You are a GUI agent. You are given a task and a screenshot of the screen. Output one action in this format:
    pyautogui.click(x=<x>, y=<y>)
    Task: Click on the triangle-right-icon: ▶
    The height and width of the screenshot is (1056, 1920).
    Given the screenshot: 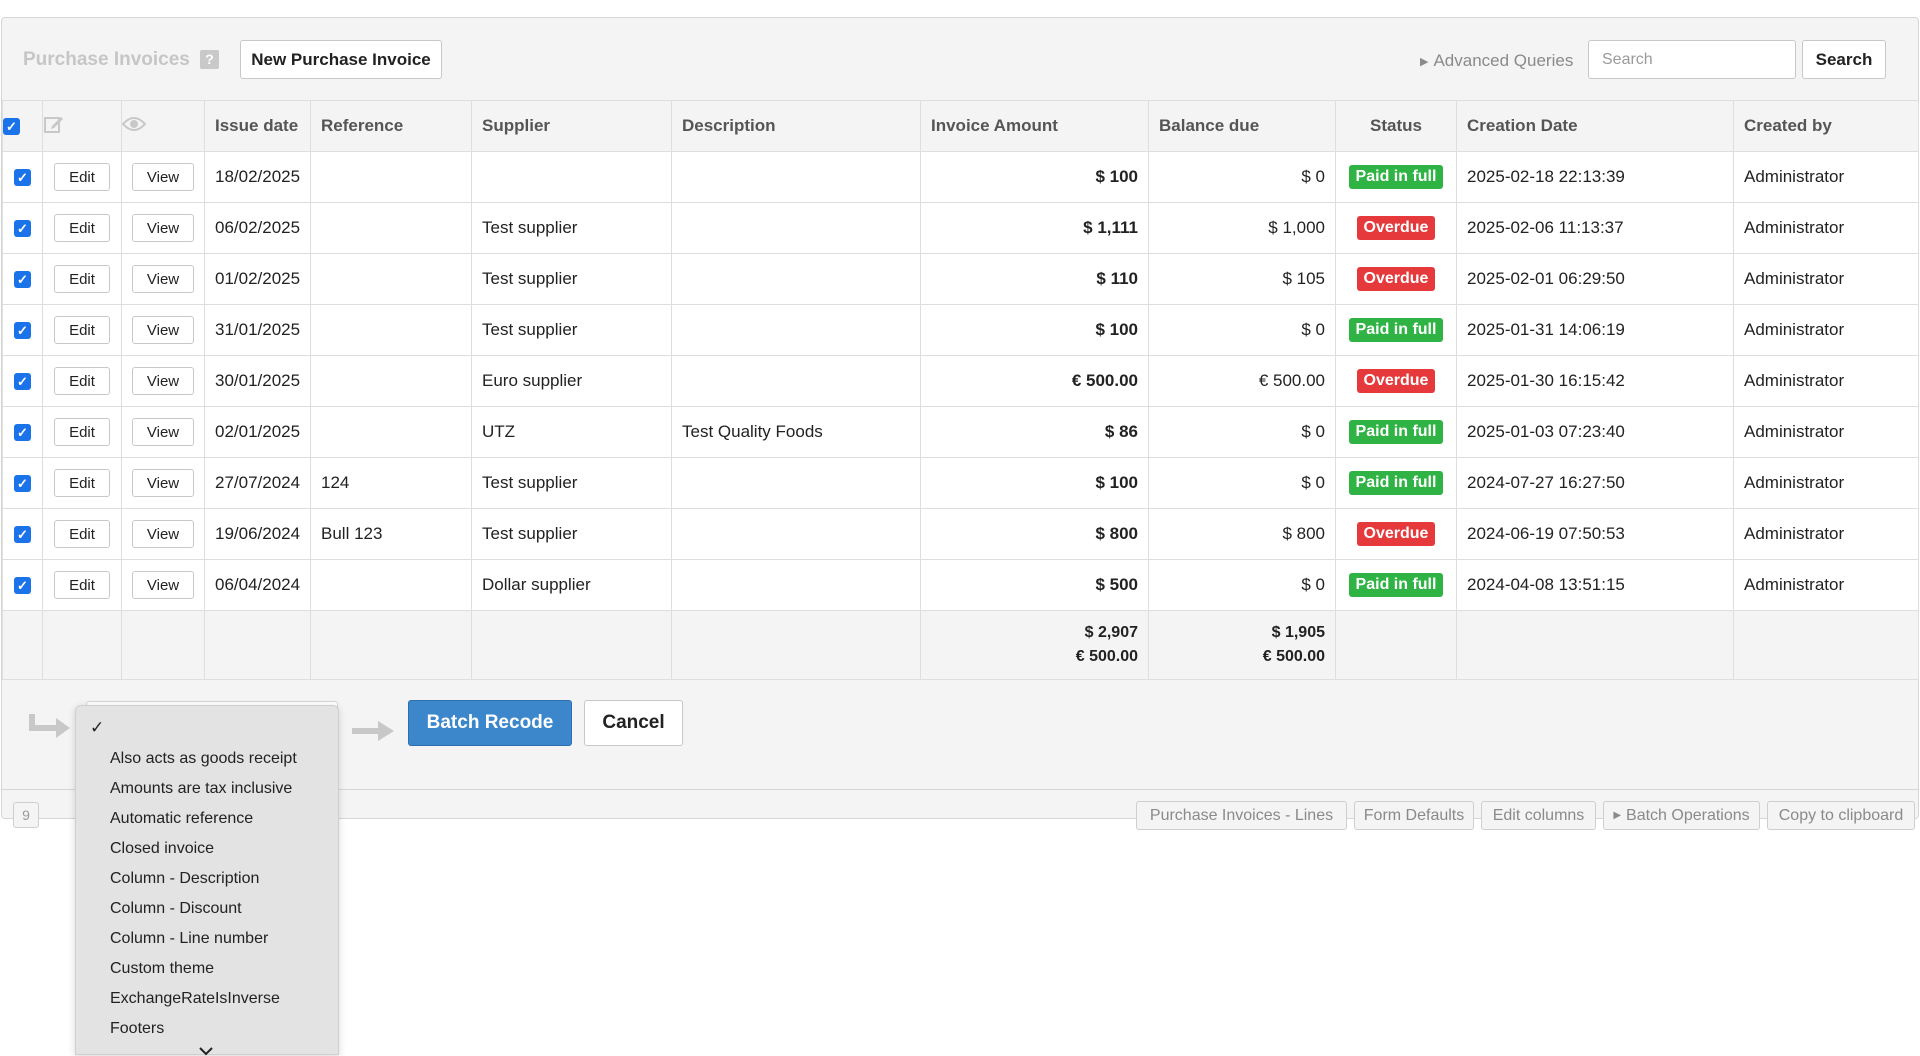 What is the action you would take?
    pyautogui.click(x=1424, y=61)
    